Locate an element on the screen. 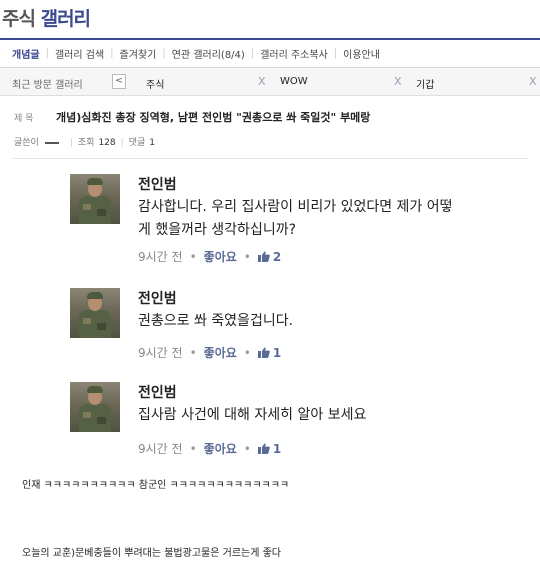  chevron-left-icon: < is located at coordinates (119, 81).